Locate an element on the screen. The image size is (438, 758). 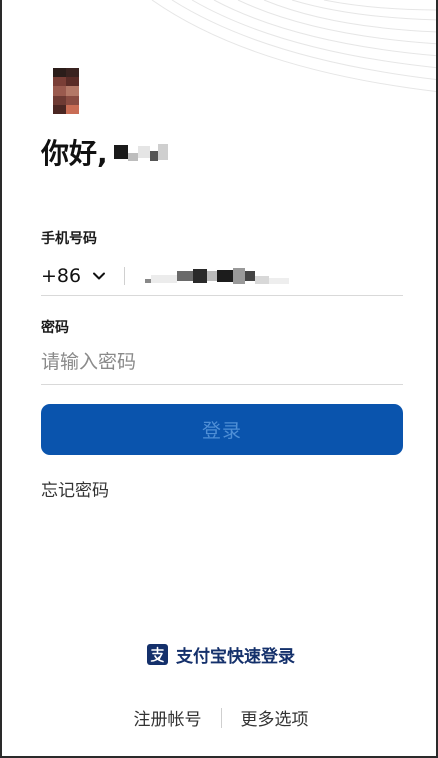
alipay-login-link: 支付宝快速登录 is located at coordinates (219, 654).